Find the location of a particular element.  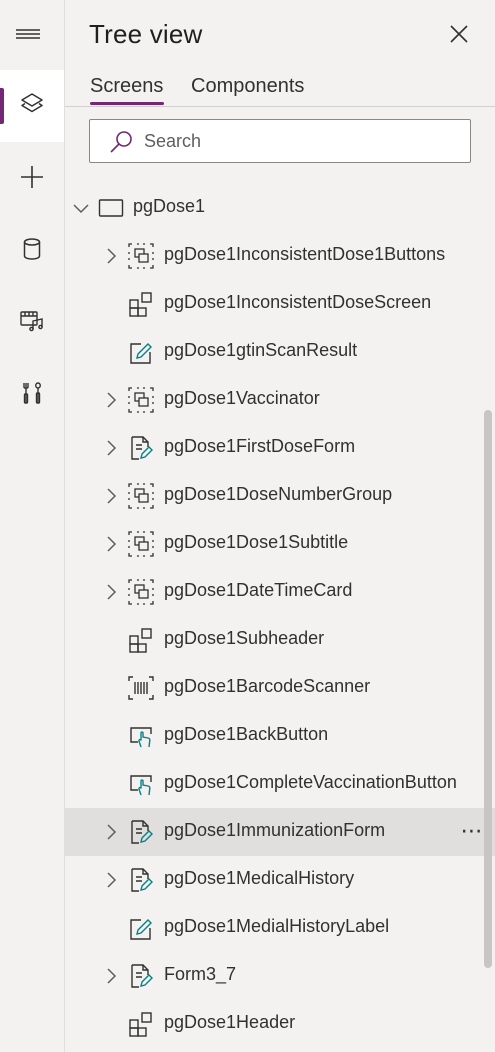

tree-item-pg-dose1-date-time-card: pgDose1DateTimeCard is located at coordinates (280, 592).